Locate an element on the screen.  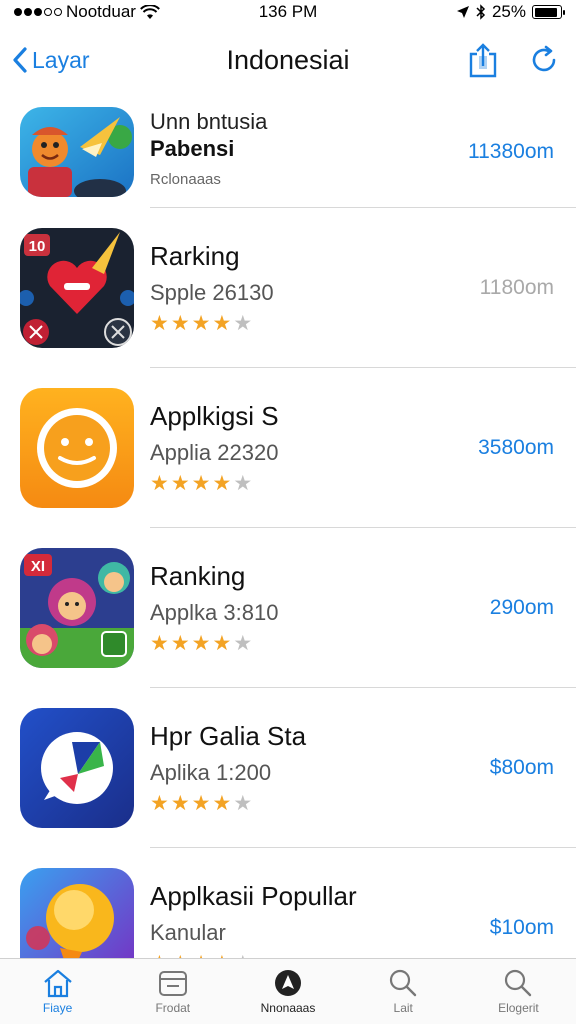
app-price: 1180om is located at coordinates (517, 288).